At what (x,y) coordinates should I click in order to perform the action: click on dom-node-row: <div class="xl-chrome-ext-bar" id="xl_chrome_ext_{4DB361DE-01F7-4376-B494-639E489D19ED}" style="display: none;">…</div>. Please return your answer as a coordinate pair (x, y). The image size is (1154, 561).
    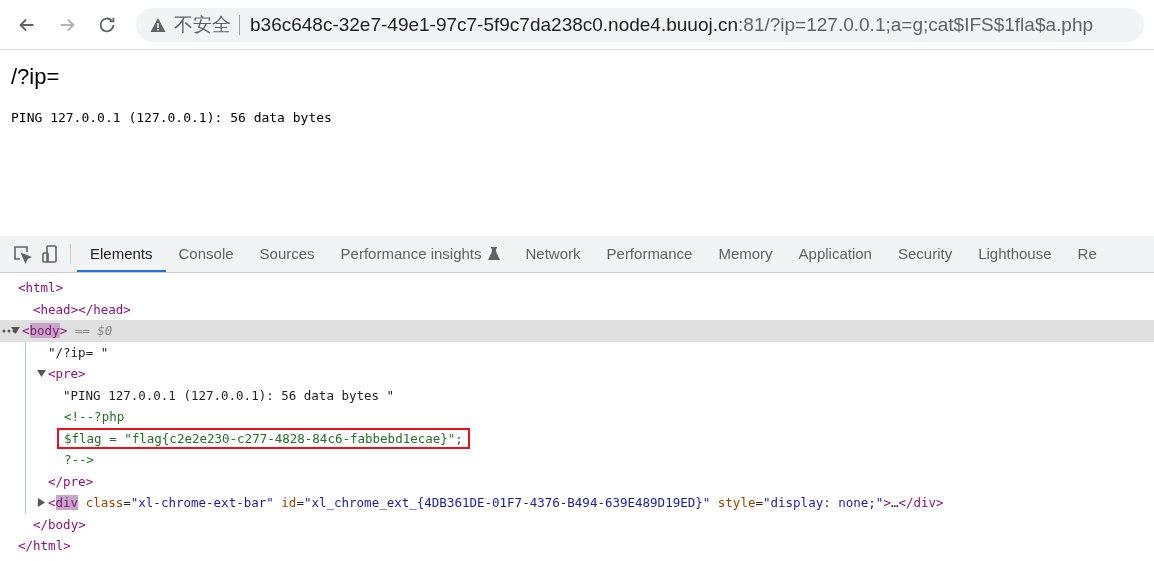
    Looking at the image, I should click on (577, 503).